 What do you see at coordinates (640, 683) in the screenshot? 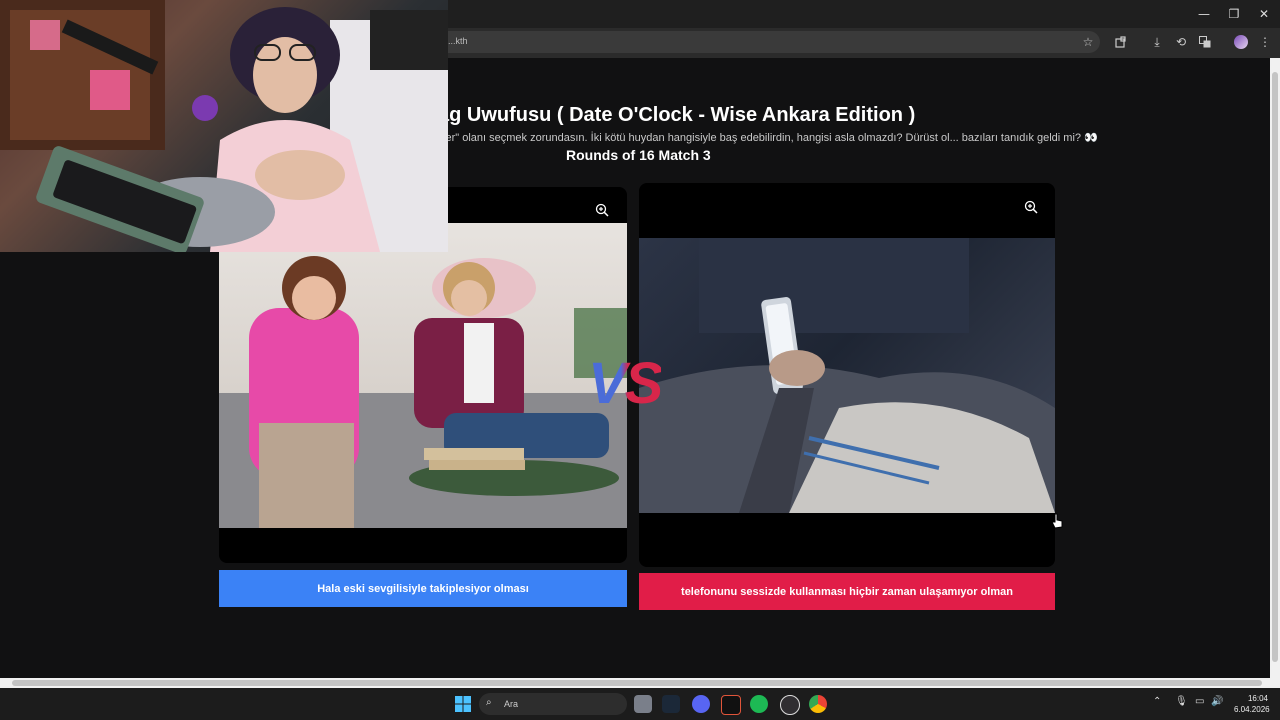
I see `horizontal-scrollbar` at bounding box center [640, 683].